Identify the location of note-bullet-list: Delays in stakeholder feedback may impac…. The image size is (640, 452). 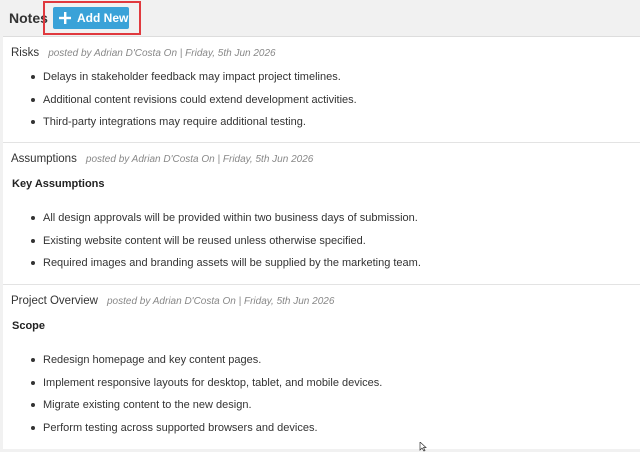
(313, 100).